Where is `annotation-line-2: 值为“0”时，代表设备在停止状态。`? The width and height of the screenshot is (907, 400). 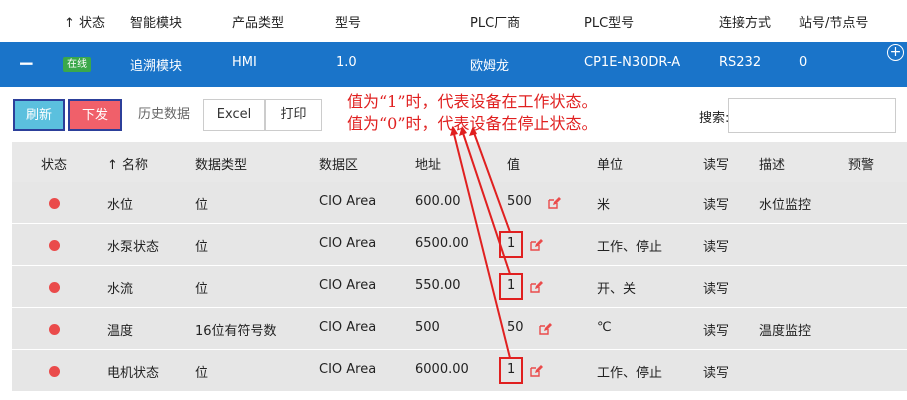 annotation-line-2: 值为“0”时，代表设备在停止状态。 is located at coordinates (472, 123).